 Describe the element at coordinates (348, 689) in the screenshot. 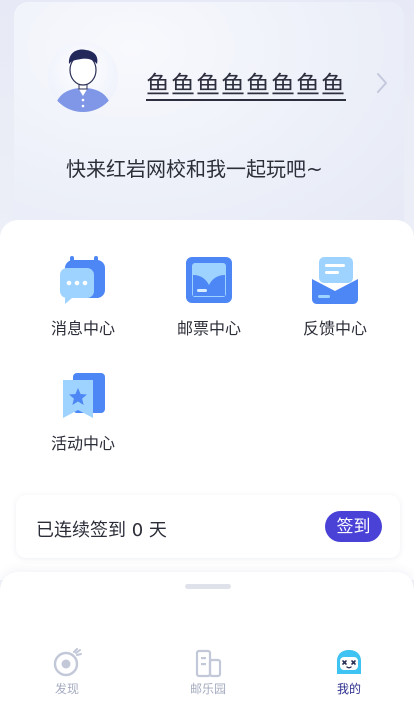

I see `tab-label: 我的` at that location.